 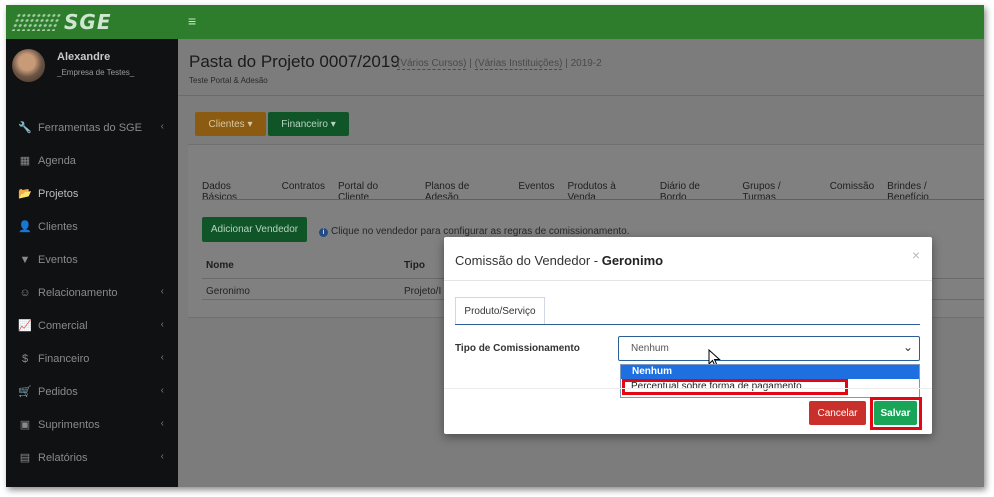 I want to click on user-panel: Alexandre _Empresa de Testes_, so click(x=92, y=69).